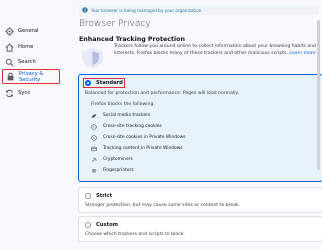 This screenshot has width=322, height=250. Describe the element at coordinates (126, 126) in the screenshot. I see `list-item: Cross-site tracking cookies` at that location.